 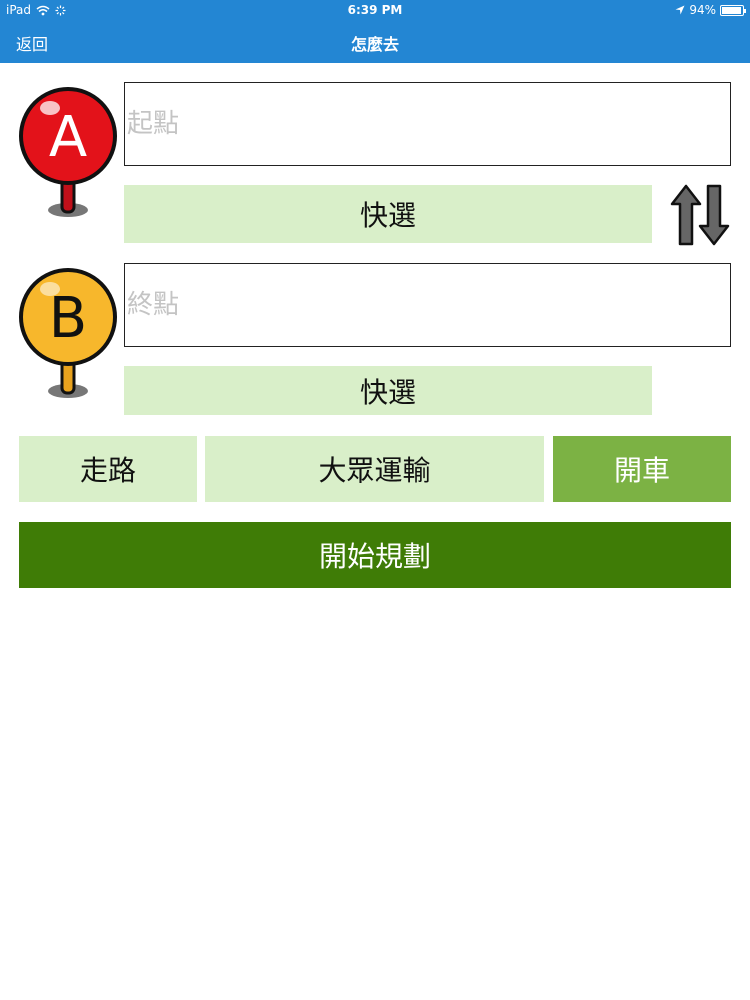 I want to click on start-planning-button: 開始規劃, so click(x=375, y=555).